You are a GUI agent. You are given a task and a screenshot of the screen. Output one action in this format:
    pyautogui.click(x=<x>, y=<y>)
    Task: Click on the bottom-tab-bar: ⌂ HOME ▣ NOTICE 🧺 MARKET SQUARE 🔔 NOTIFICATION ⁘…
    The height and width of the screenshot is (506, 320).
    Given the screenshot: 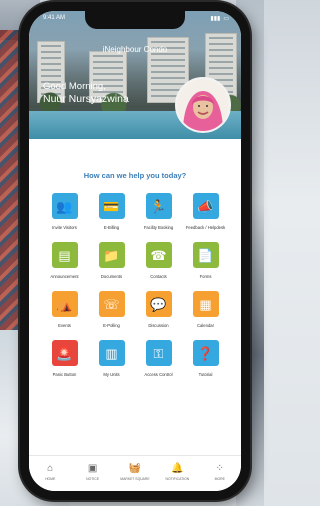 What is the action you would take?
    pyautogui.click(x=135, y=473)
    